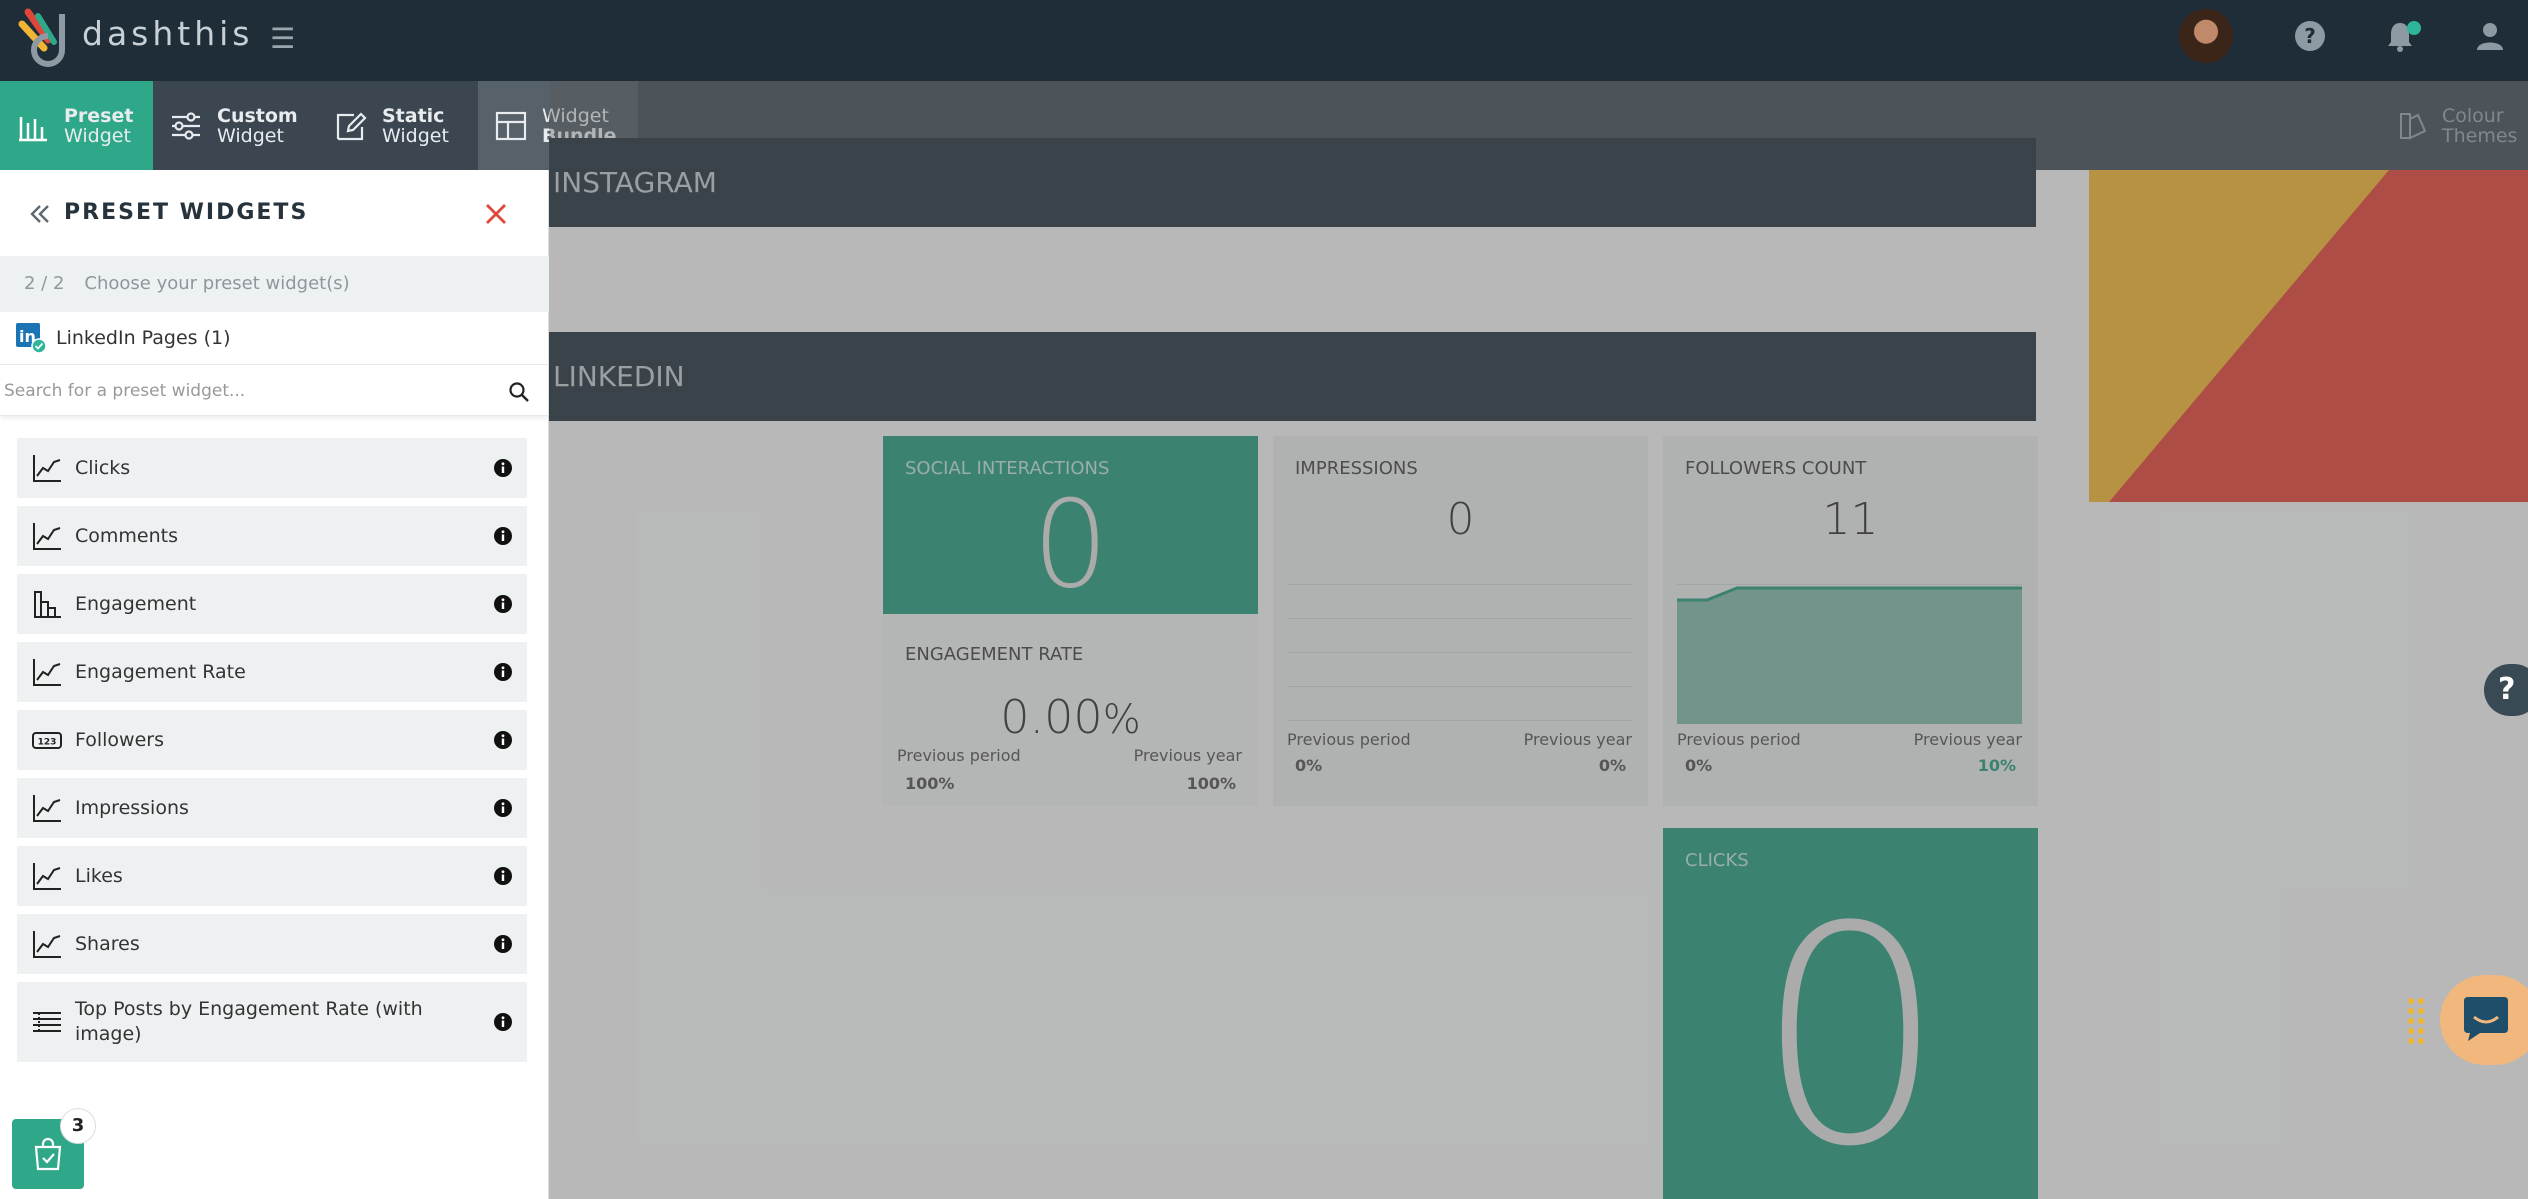 This screenshot has width=2528, height=1199. I want to click on followers-area-chart, so click(1849, 655).